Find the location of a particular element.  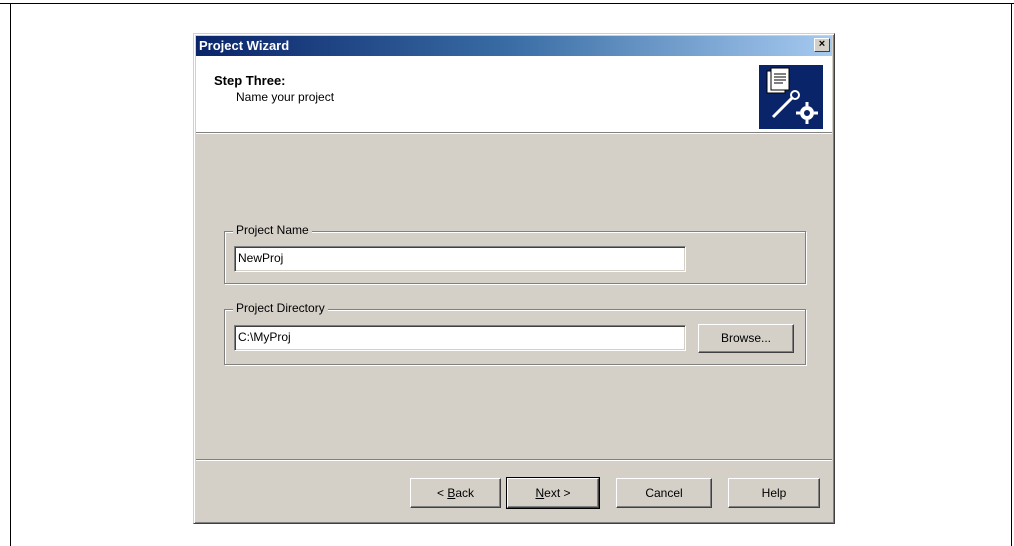

page-border-right is located at coordinates (1011, 274).